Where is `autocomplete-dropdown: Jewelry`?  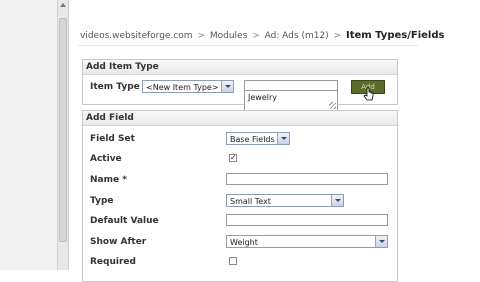 autocomplete-dropdown: Jewelry is located at coordinates (291, 100).